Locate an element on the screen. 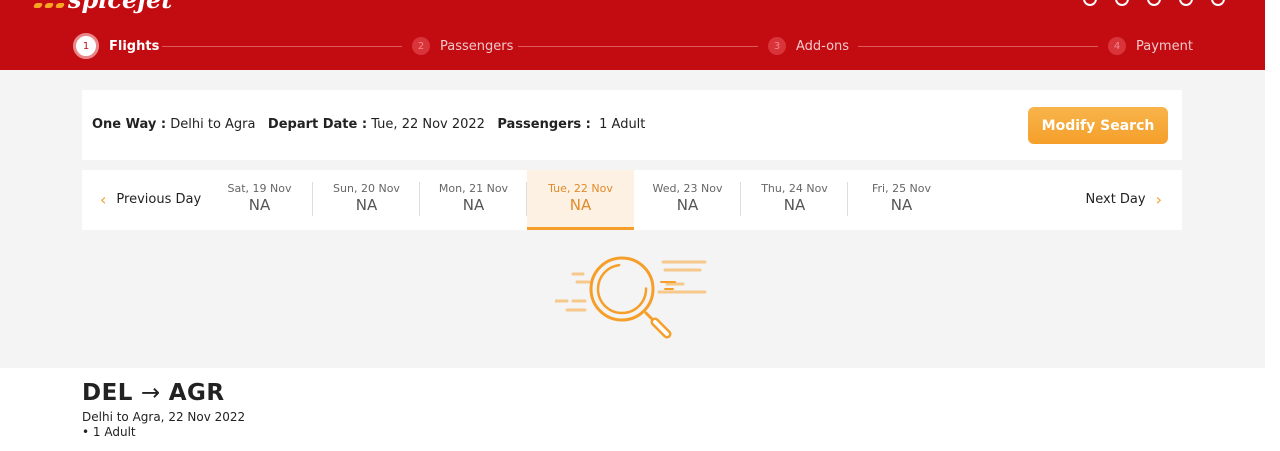 The width and height of the screenshot is (1280, 451). route-heading: DEL → AGR is located at coordinates (153, 393).